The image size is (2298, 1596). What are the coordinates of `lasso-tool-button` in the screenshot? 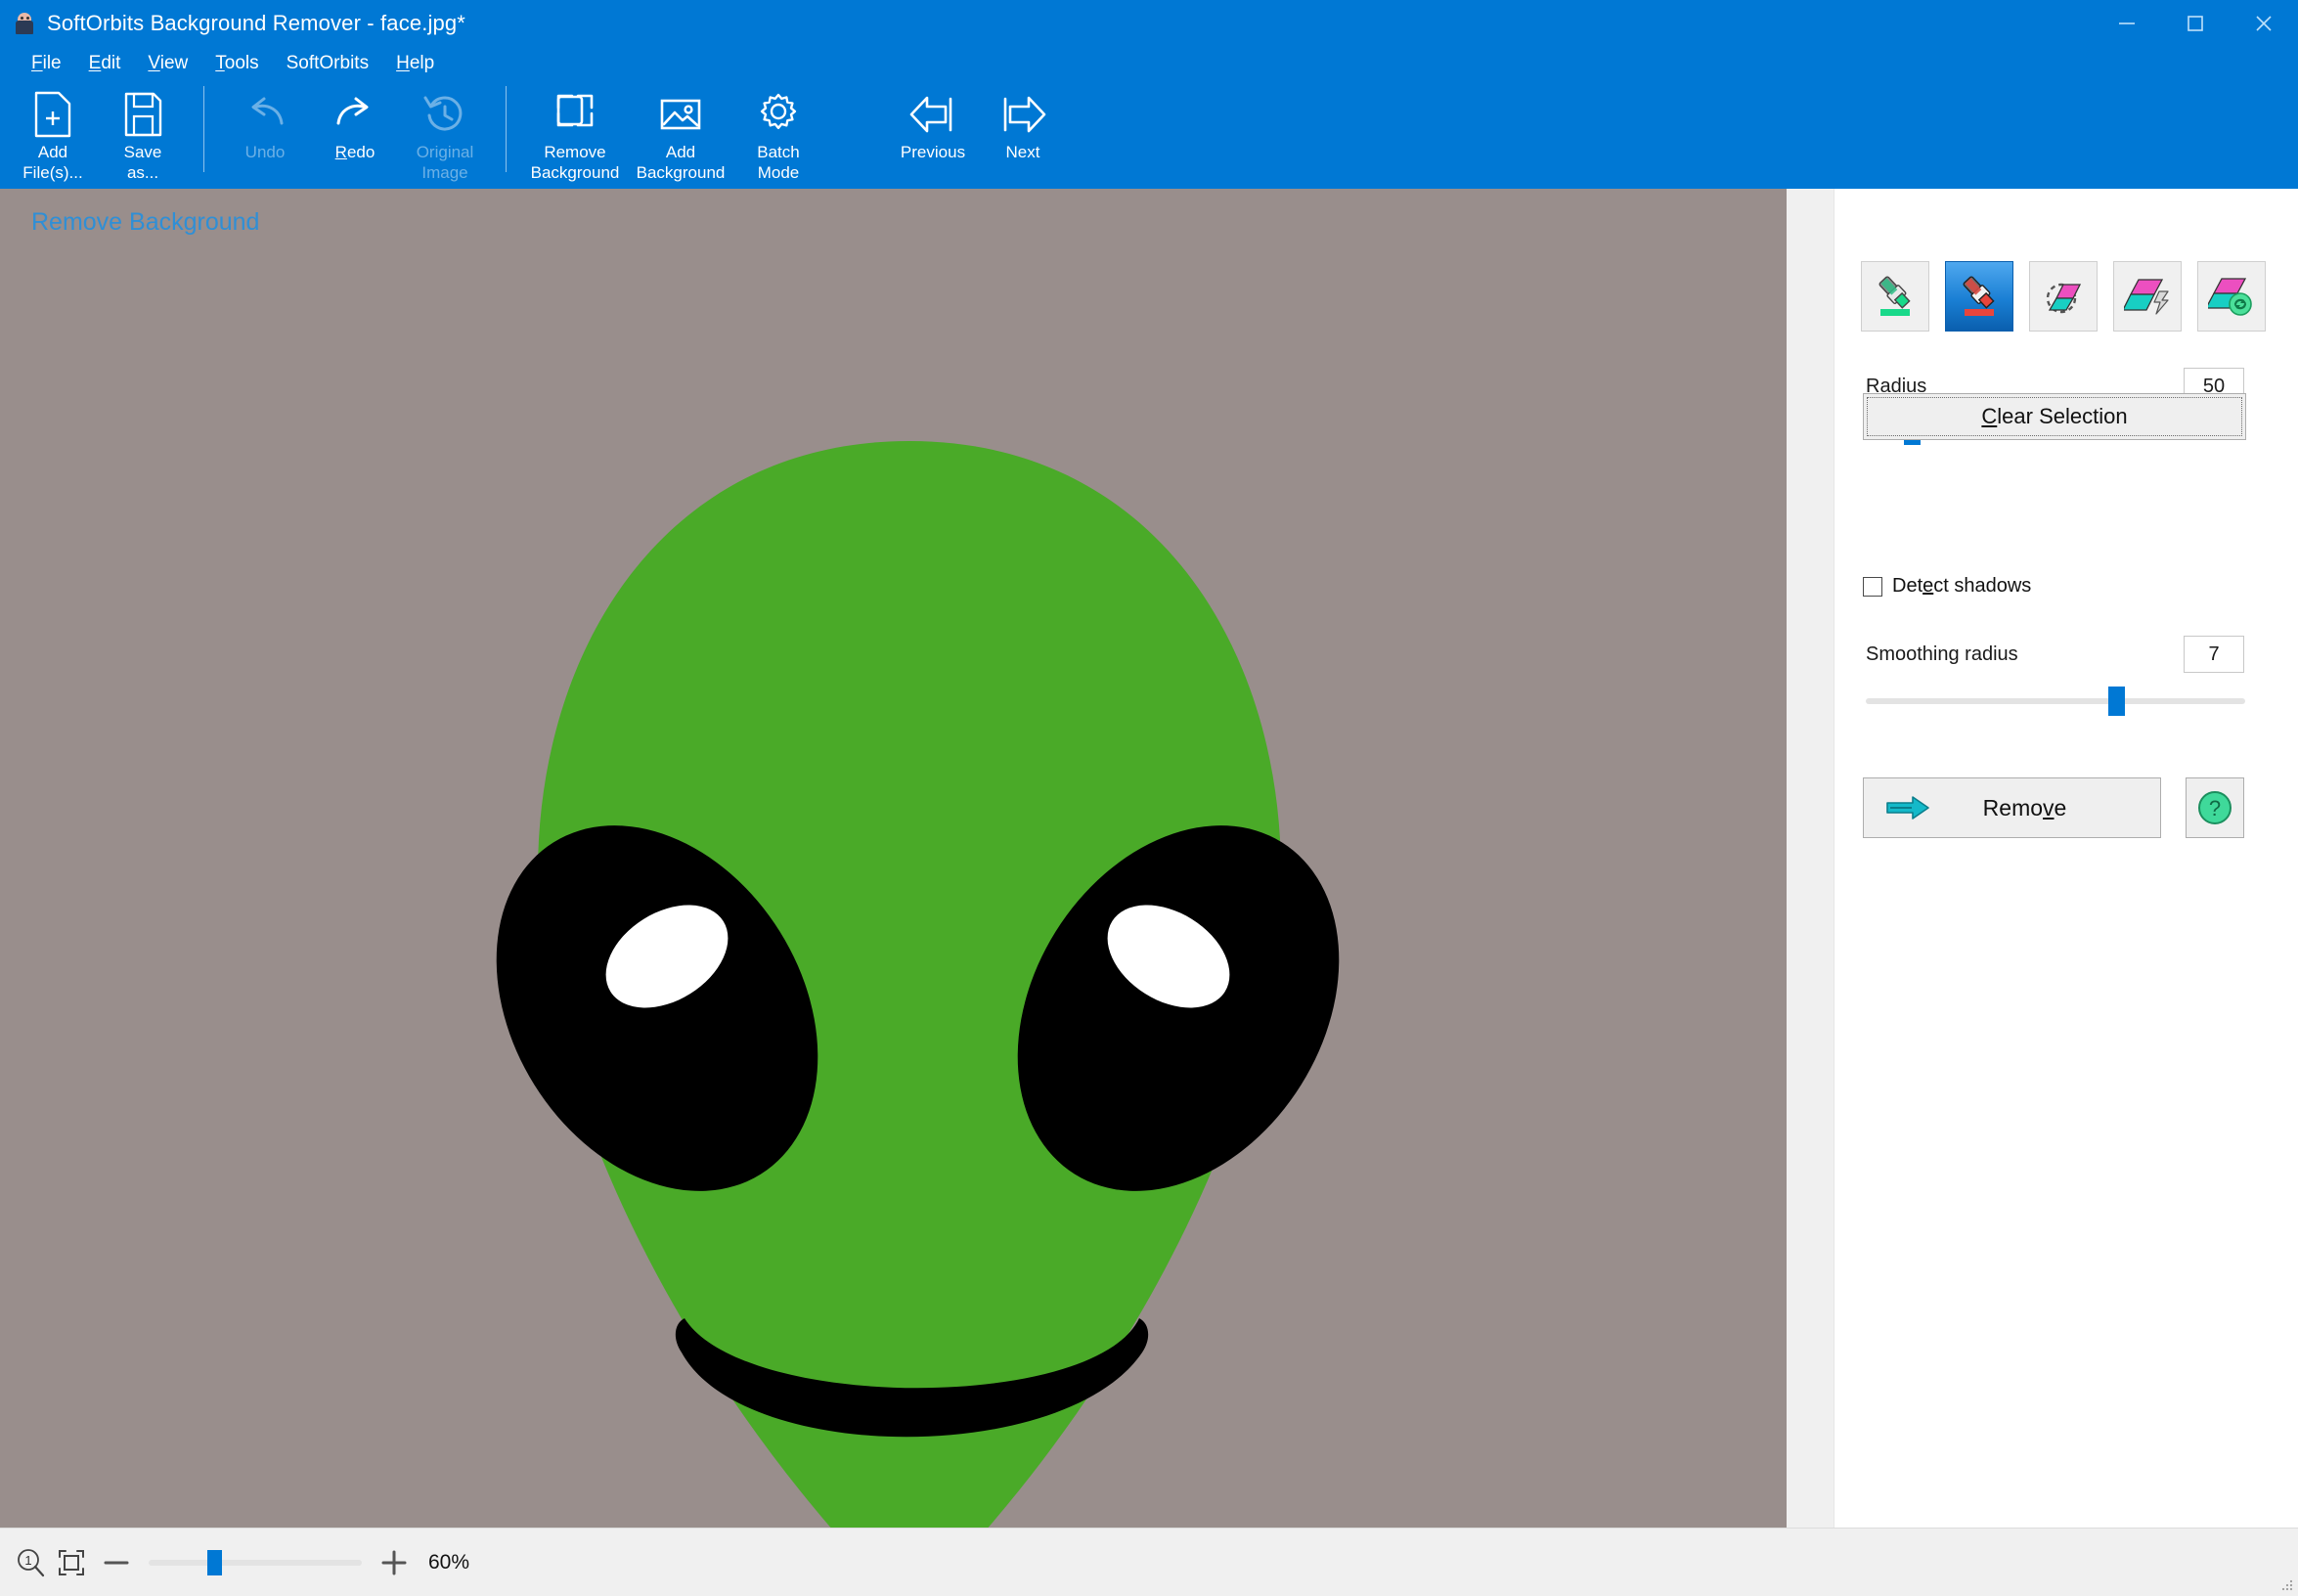 It's located at (2063, 296).